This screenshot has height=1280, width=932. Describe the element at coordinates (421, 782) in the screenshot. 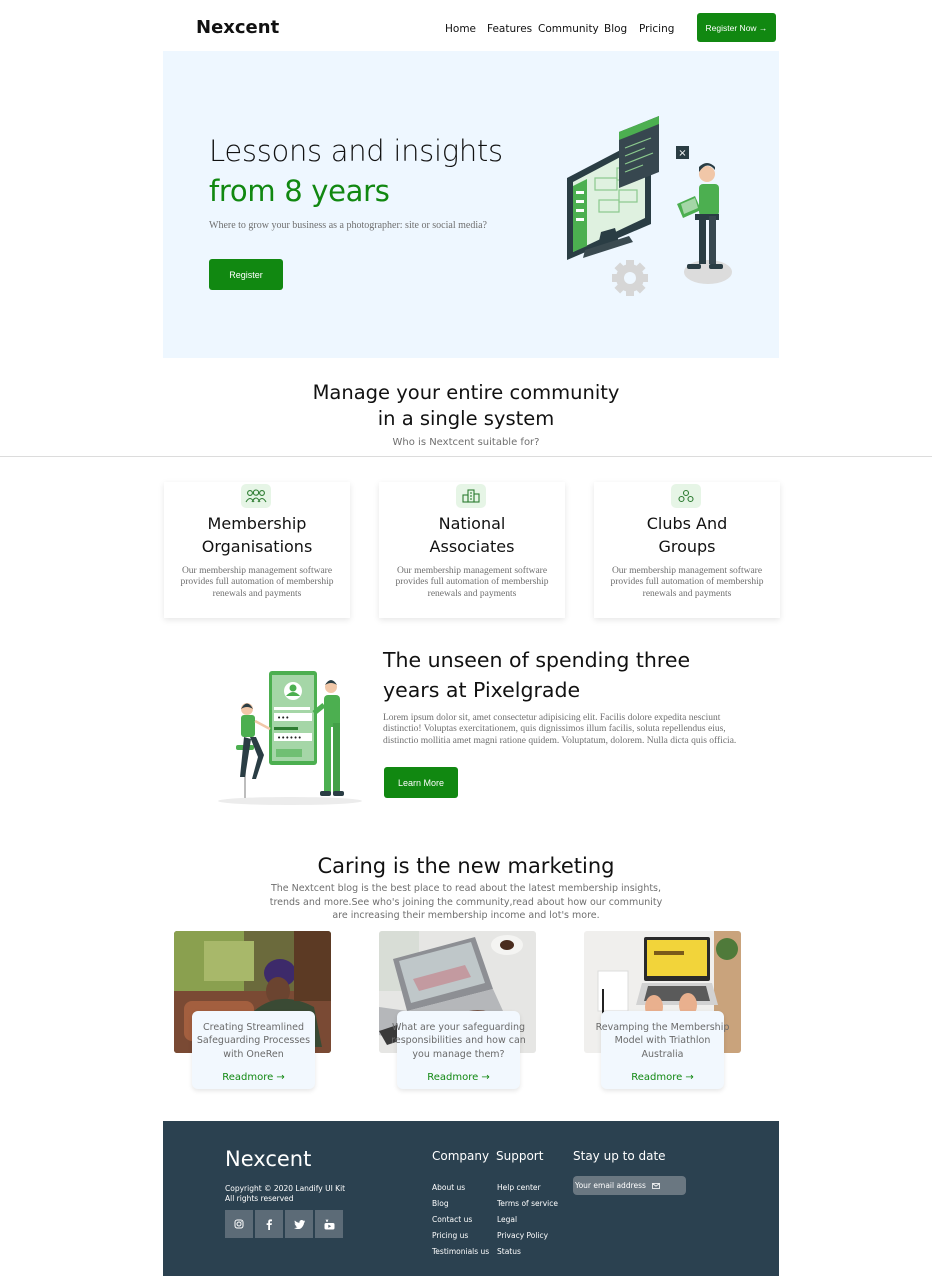

I see `learn-more-button: Learn More` at that location.